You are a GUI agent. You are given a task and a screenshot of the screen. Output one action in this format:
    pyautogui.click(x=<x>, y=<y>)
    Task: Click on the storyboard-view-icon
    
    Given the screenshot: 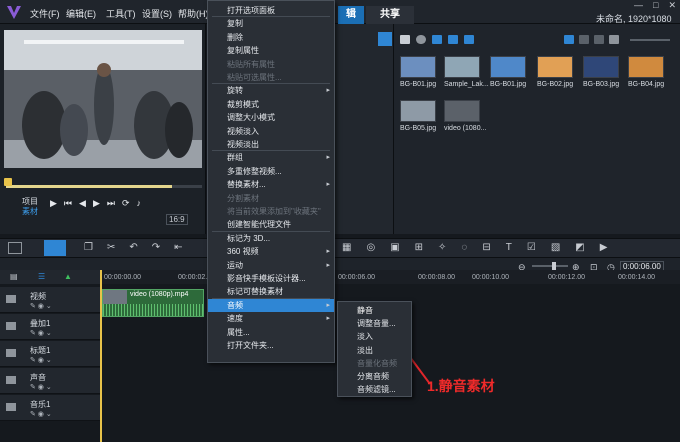 What is the action you would take?
    pyautogui.click(x=15, y=248)
    